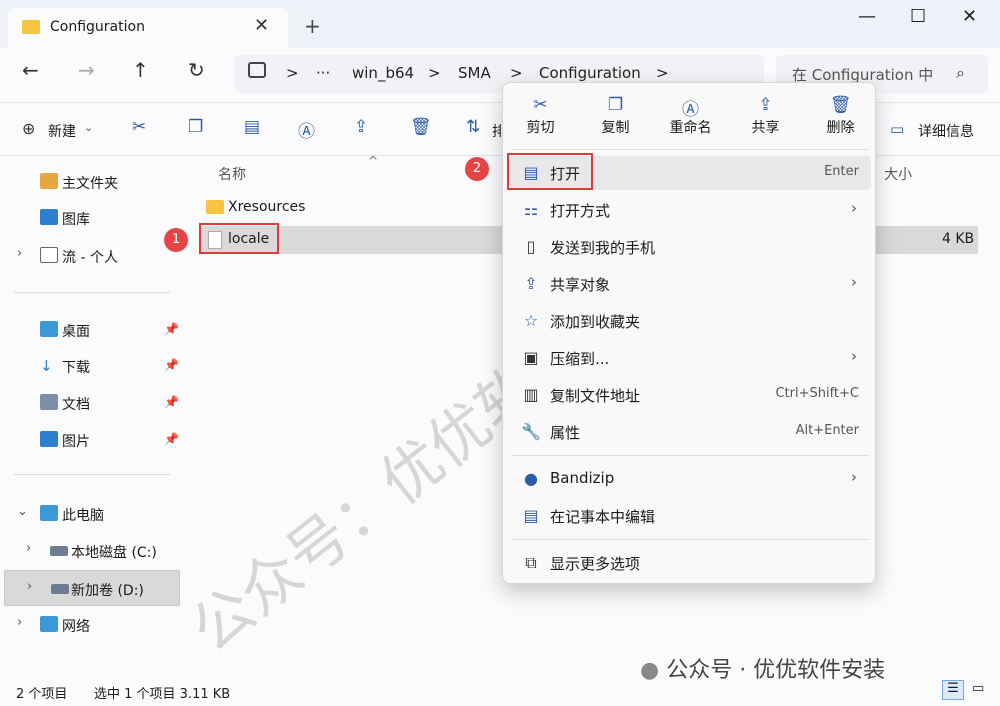 This screenshot has width=1000, height=706. Describe the element at coordinates (361, 127) in the screenshot. I see `share-icon: ⇪` at that location.